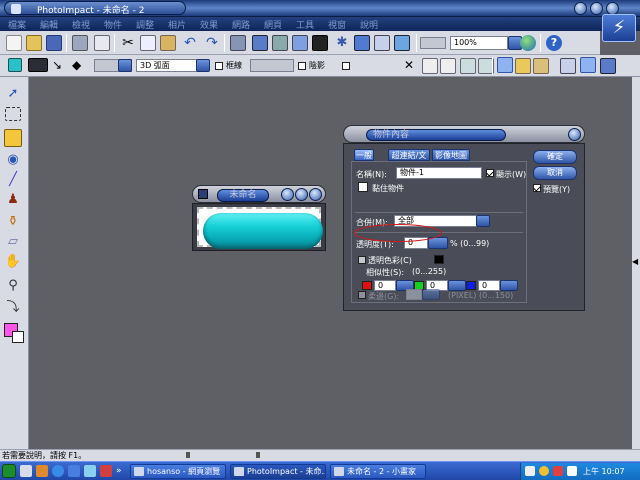 The image size is (640, 480). What do you see at coordinates (80, 43) in the screenshot?
I see `print-icon` at bounding box center [80, 43].